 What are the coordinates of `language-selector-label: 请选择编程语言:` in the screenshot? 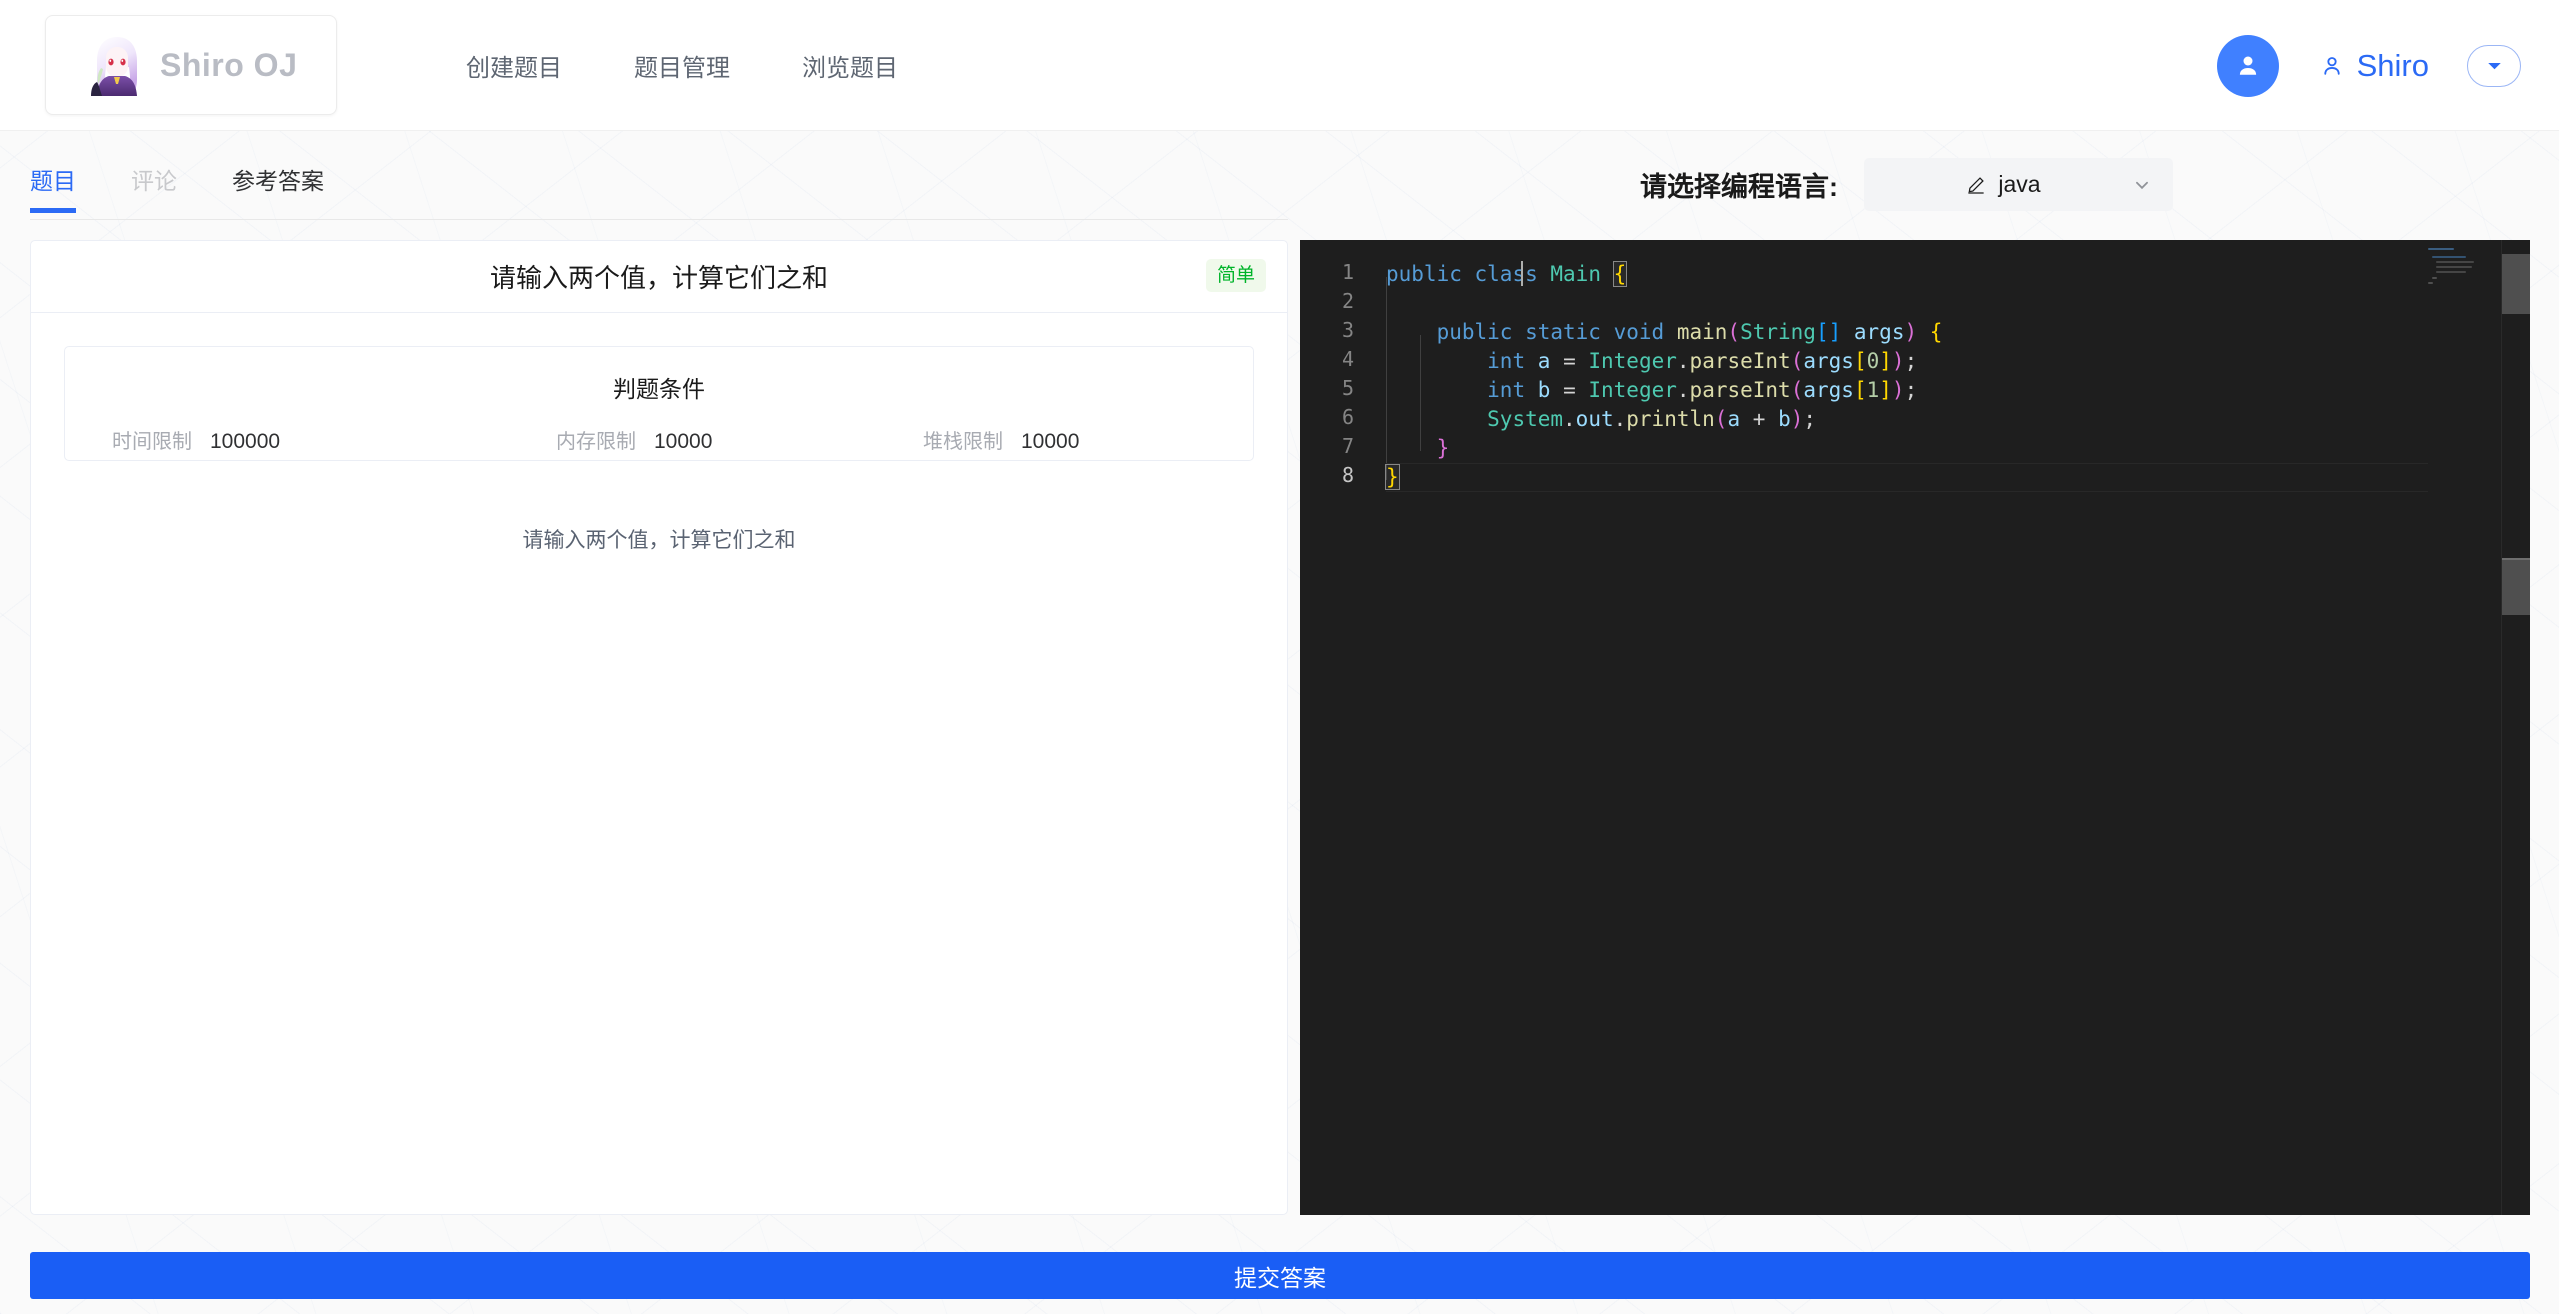 It's located at (1739, 187).